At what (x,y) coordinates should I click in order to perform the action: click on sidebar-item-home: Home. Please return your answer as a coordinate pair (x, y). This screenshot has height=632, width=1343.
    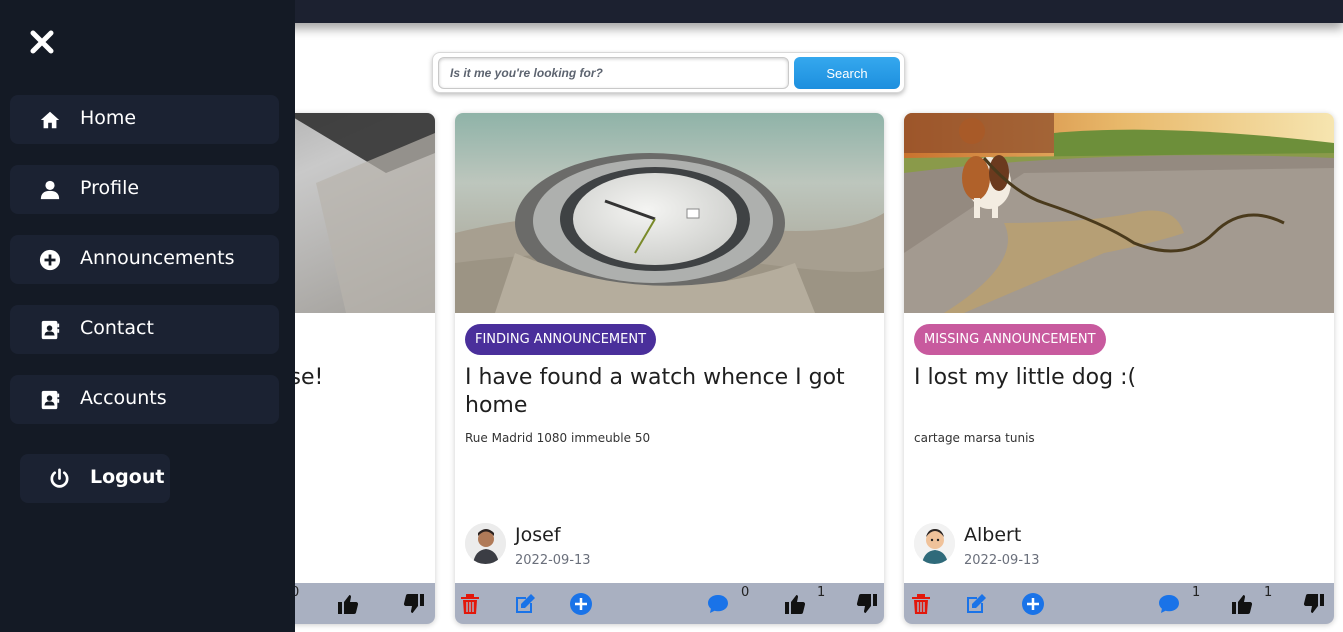
    Looking at the image, I should click on (144, 119).